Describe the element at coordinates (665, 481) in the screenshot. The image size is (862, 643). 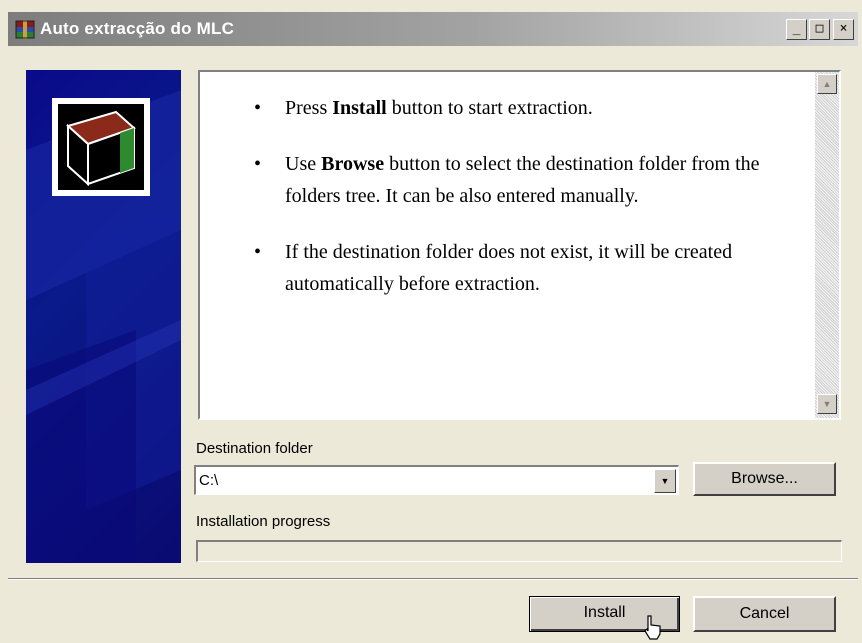
I see `chevron-down-icon: ▼` at that location.